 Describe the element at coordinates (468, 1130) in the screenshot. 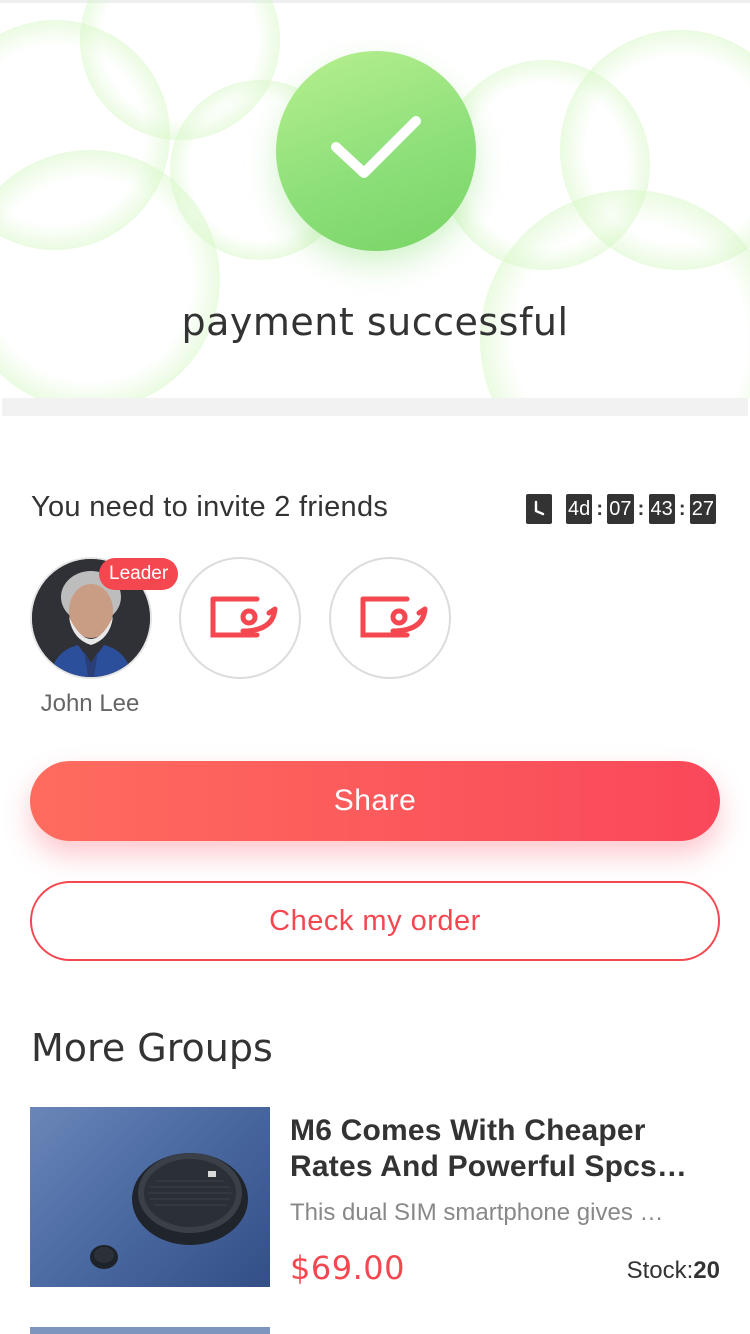

I see `product-title-line1: M6 Comes With Cheaper` at that location.